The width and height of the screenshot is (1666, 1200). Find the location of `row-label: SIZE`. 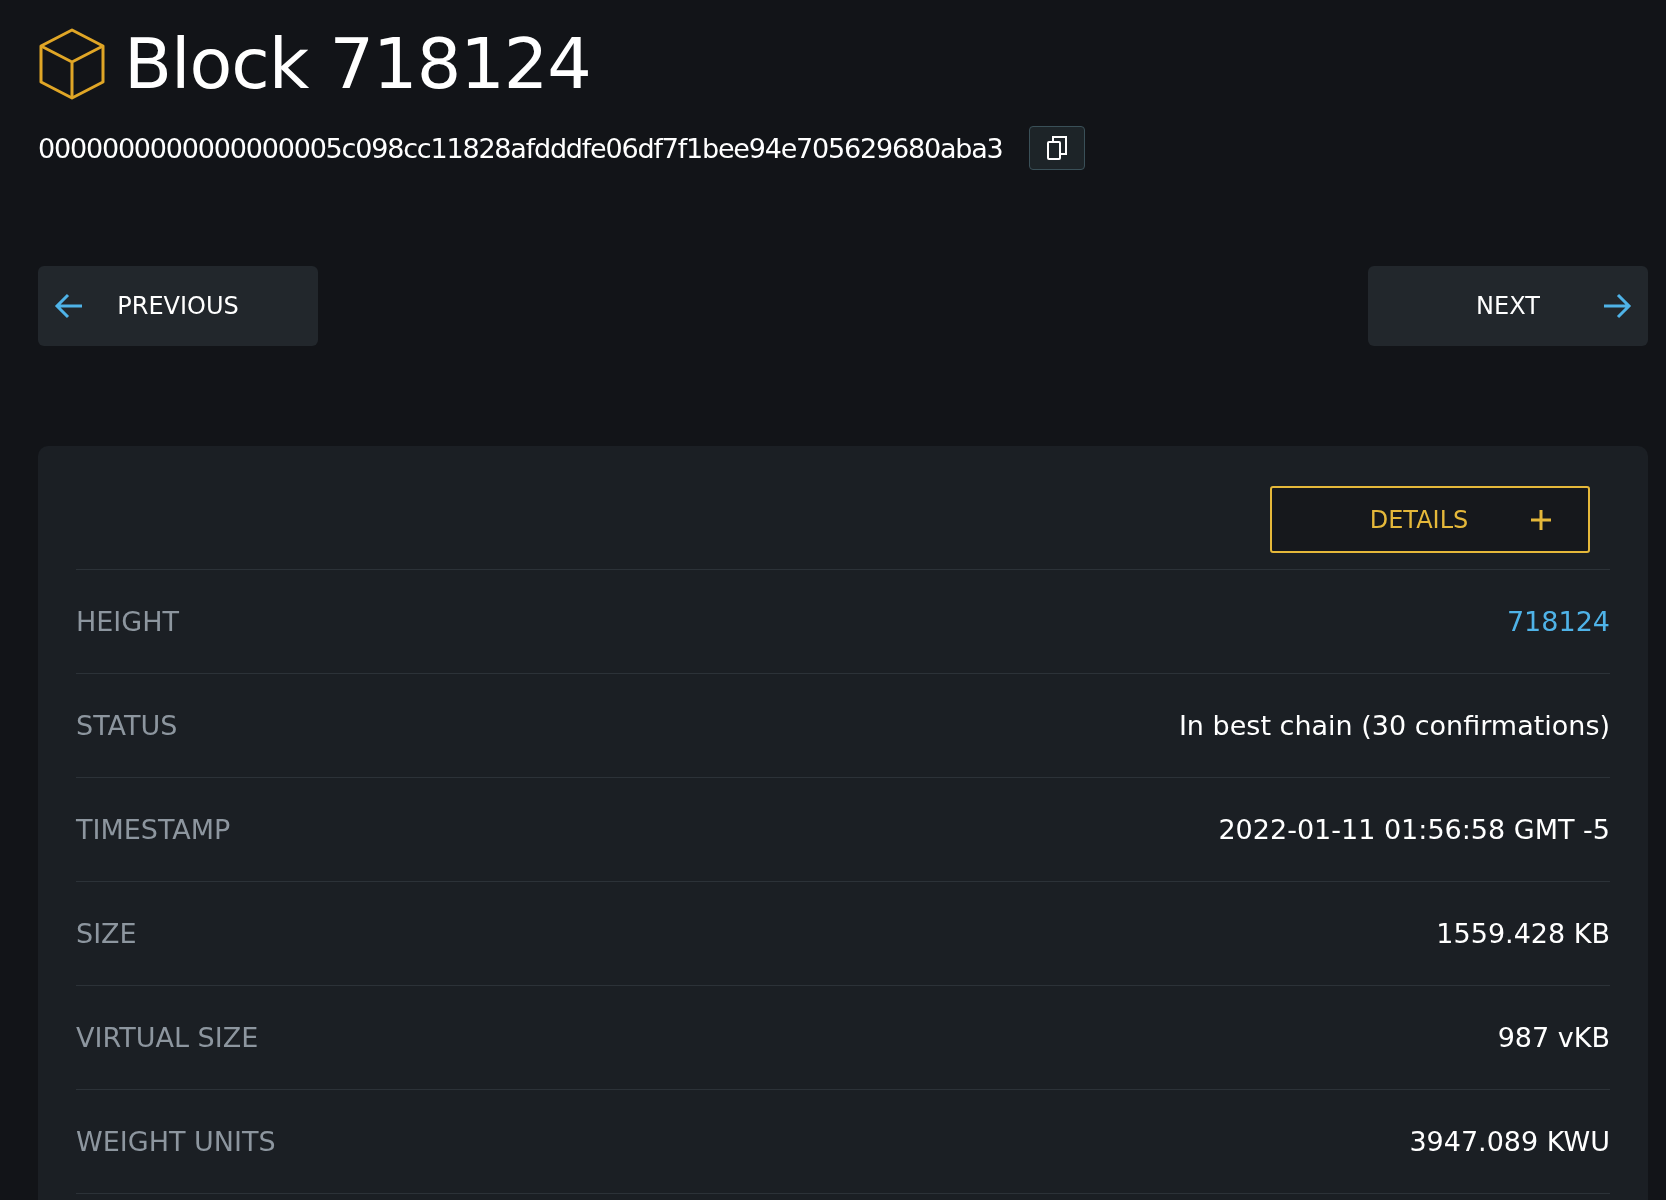

row-label: SIZE is located at coordinates (106, 933).